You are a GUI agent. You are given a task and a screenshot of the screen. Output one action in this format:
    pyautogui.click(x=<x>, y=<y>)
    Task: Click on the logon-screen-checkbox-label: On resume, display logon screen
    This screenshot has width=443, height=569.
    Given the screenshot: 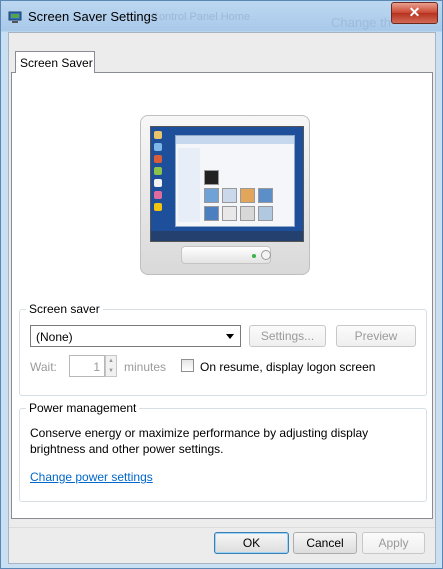 What is the action you would take?
    pyautogui.click(x=287, y=367)
    